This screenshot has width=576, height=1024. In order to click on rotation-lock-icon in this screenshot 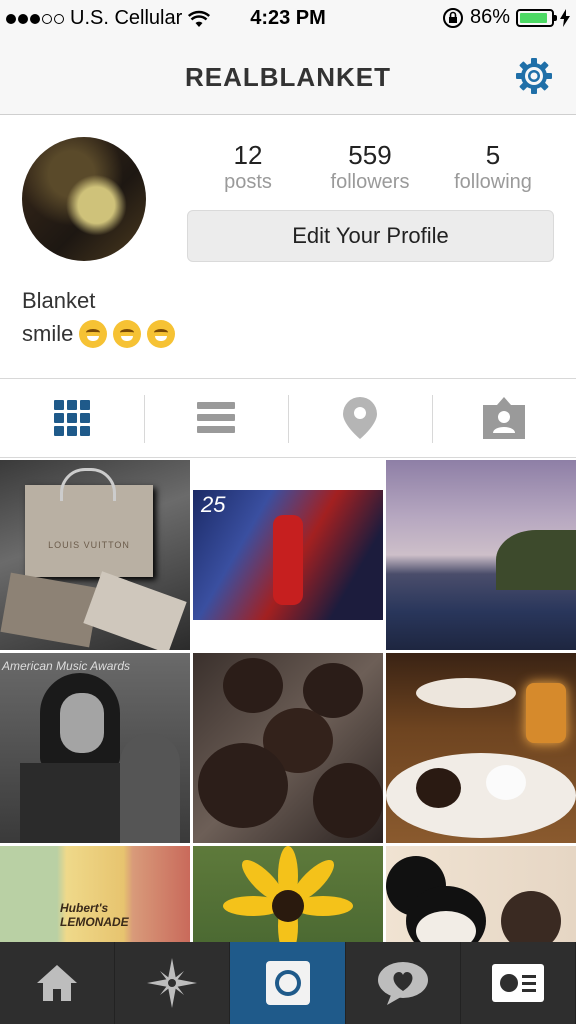, I will do `click(452, 17)`.